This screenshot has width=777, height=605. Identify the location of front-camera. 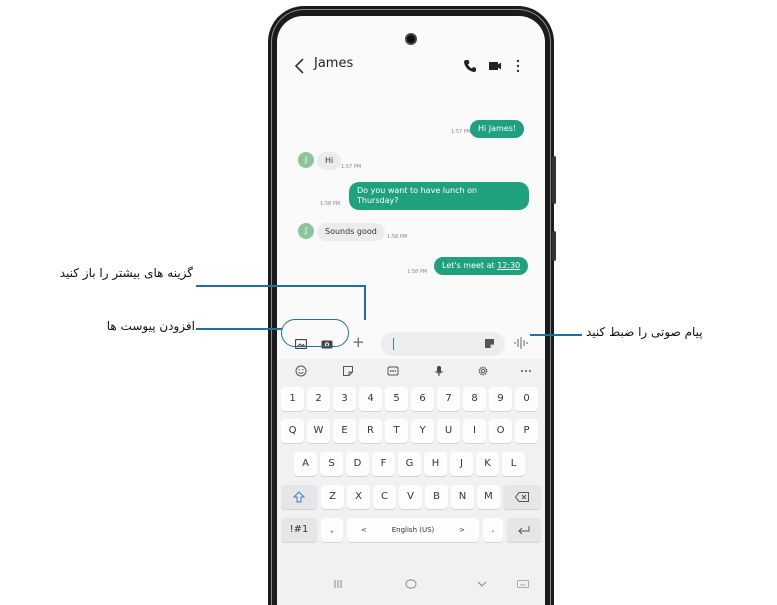
(411, 39).